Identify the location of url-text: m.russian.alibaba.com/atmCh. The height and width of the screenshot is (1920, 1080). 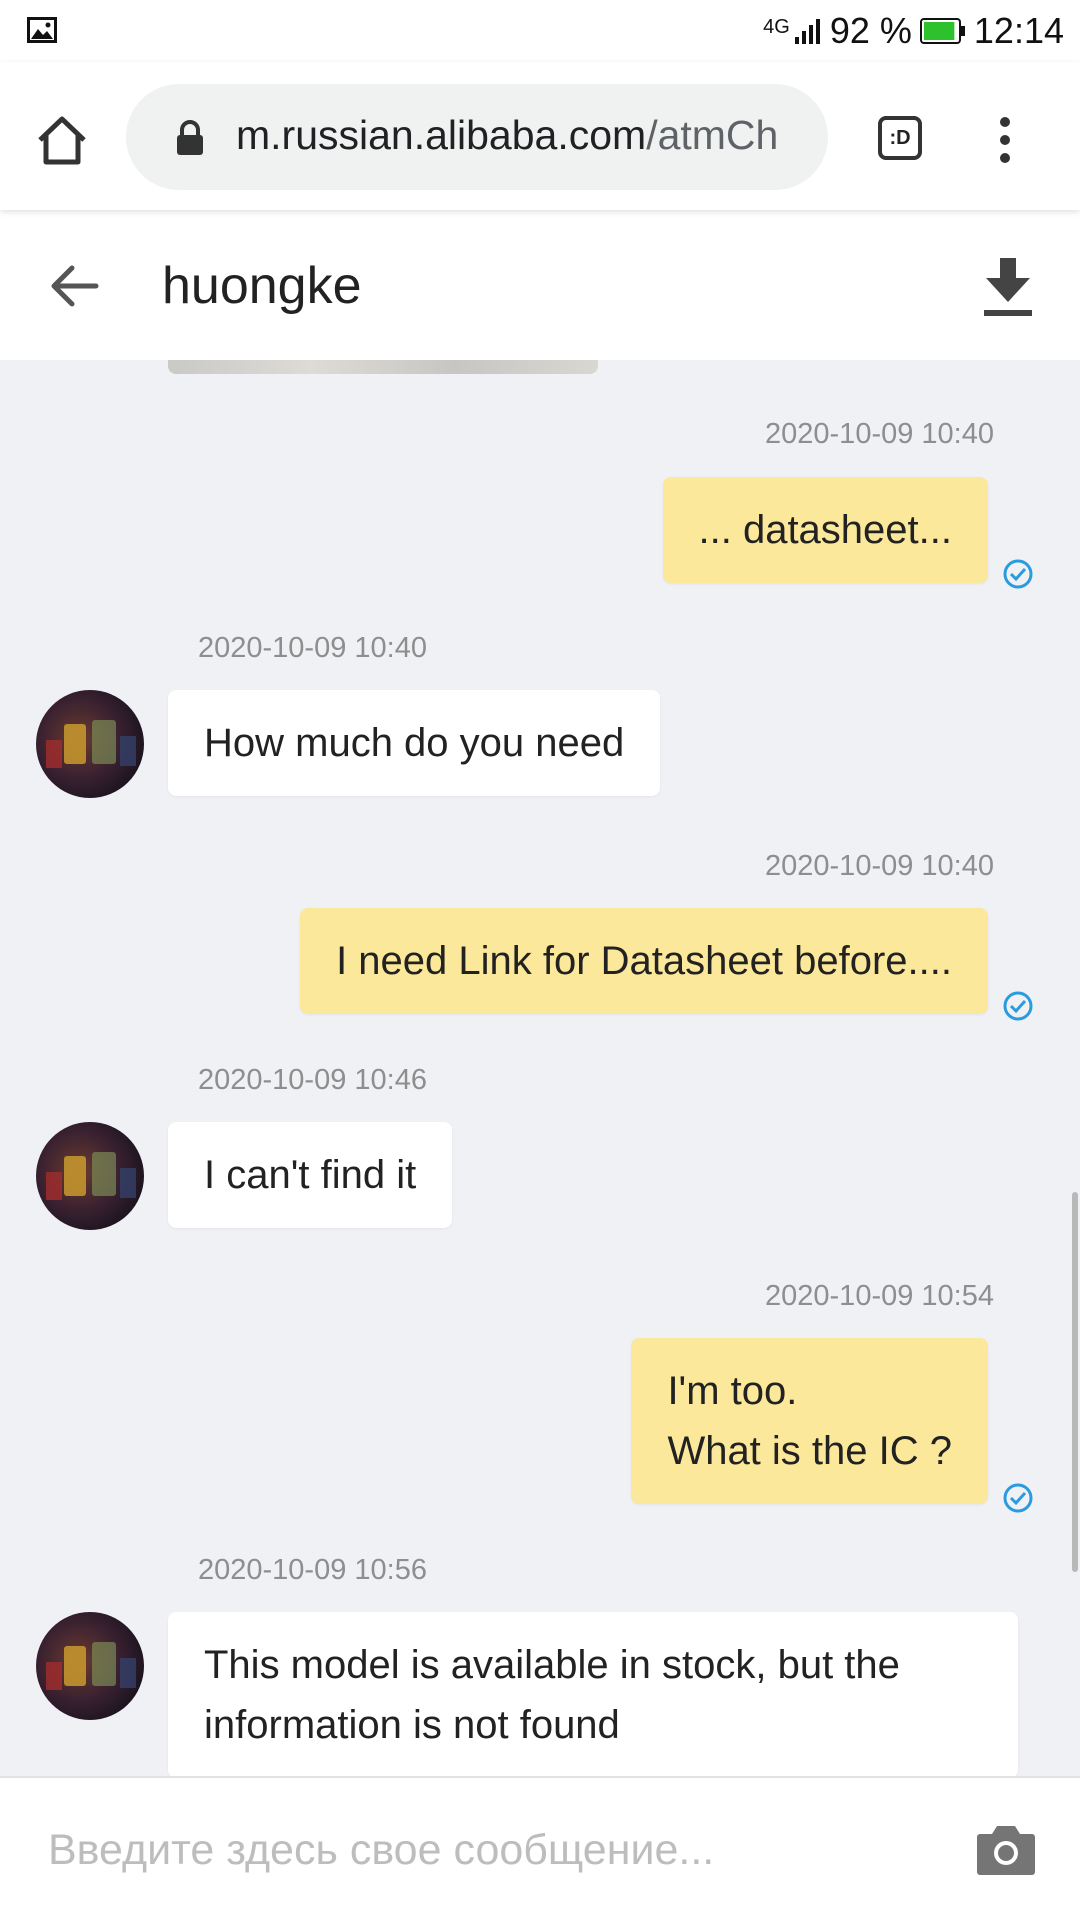
(507, 135).